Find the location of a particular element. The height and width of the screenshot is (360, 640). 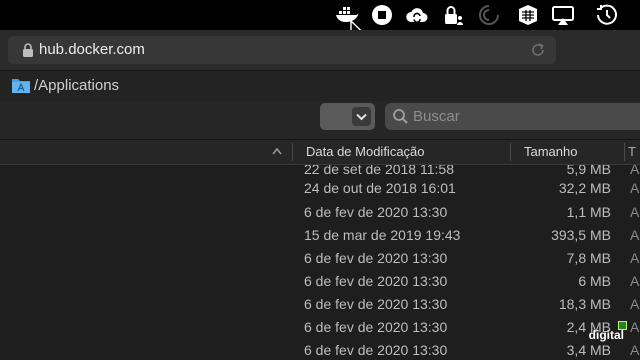

cloud-sync-icon is located at coordinates (417, 15).